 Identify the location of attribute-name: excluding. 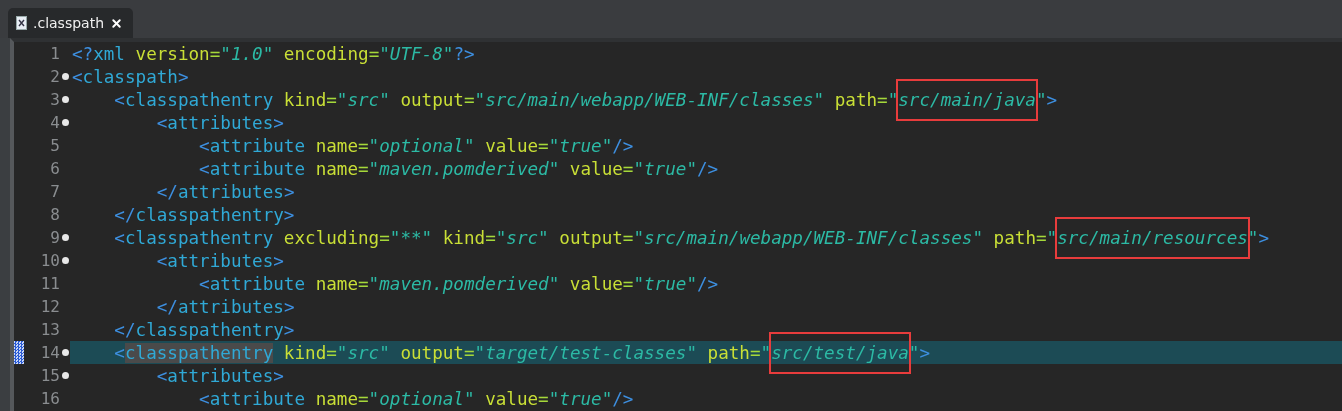
(331, 237).